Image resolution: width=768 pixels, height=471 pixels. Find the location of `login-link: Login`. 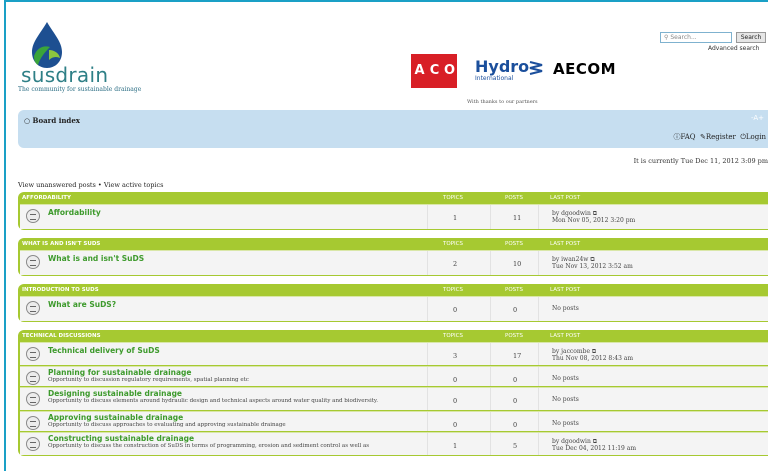

login-link: Login is located at coordinates (756, 137).